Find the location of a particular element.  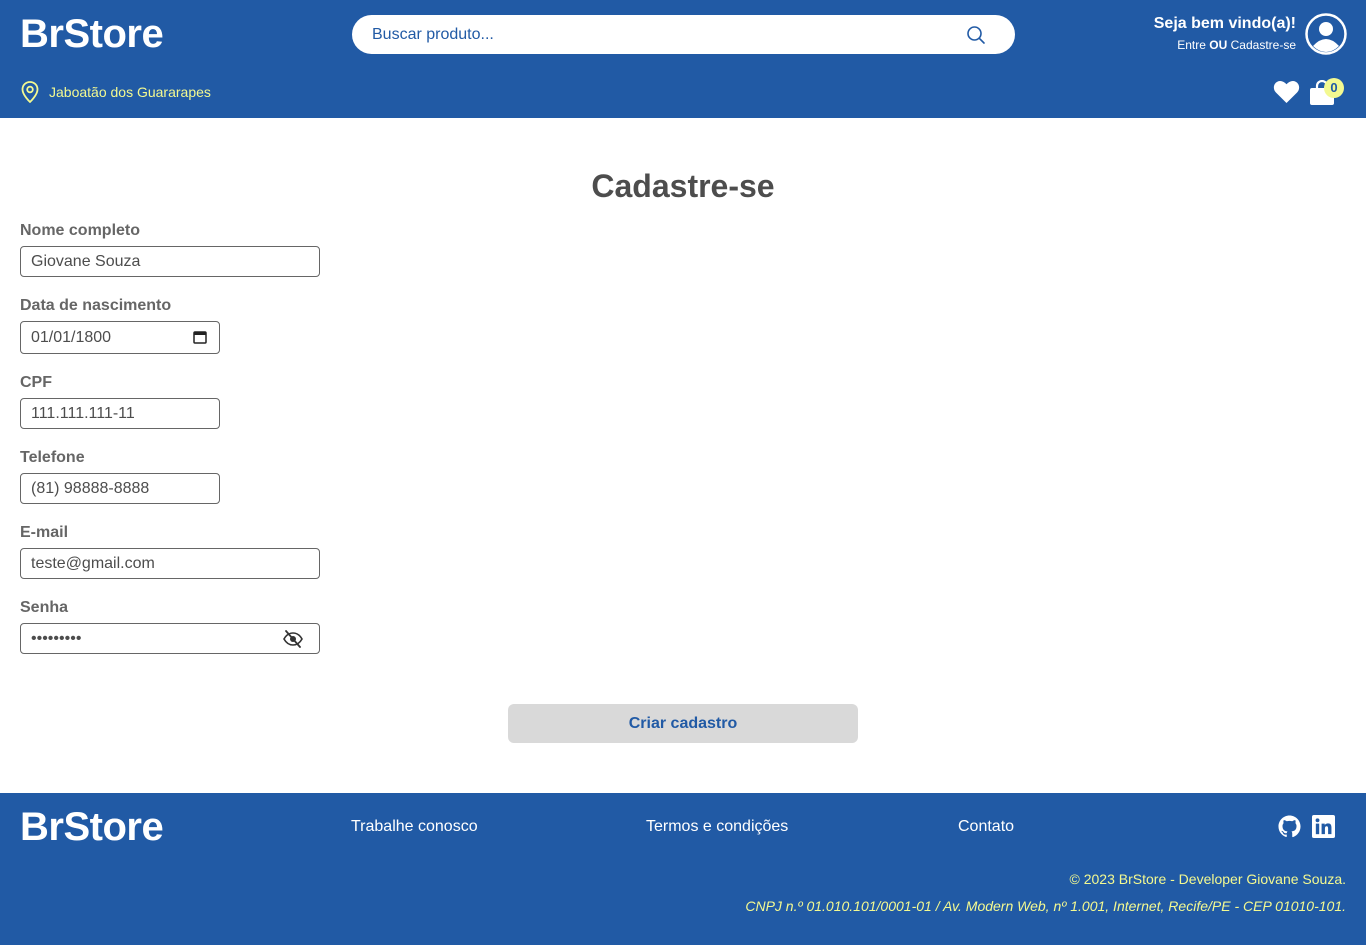

cpf-field-box is located at coordinates (120, 413).